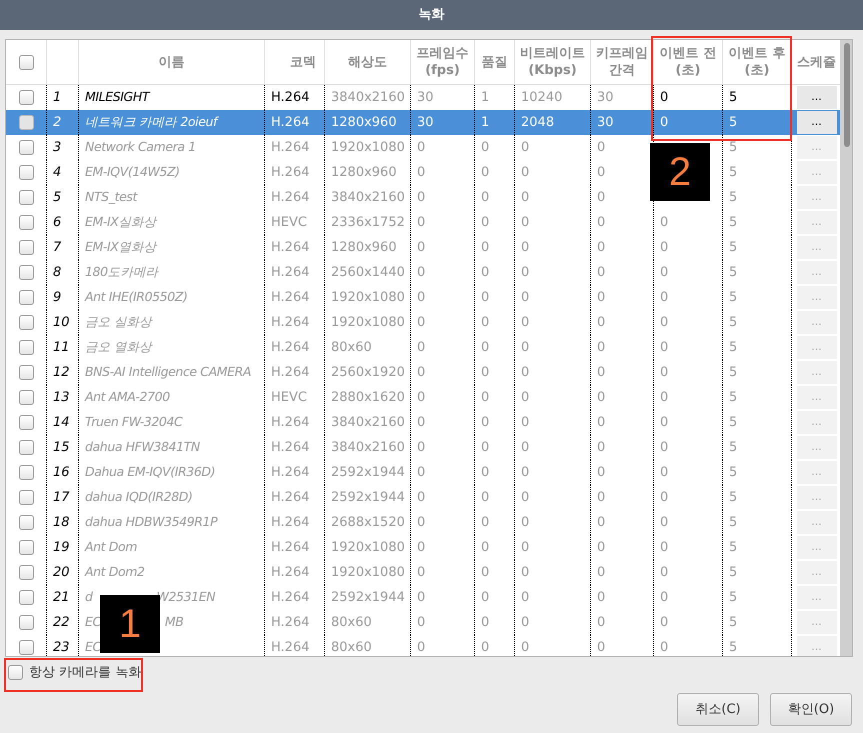  What do you see at coordinates (171, 62) in the screenshot?
I see `column-header: 이름` at bounding box center [171, 62].